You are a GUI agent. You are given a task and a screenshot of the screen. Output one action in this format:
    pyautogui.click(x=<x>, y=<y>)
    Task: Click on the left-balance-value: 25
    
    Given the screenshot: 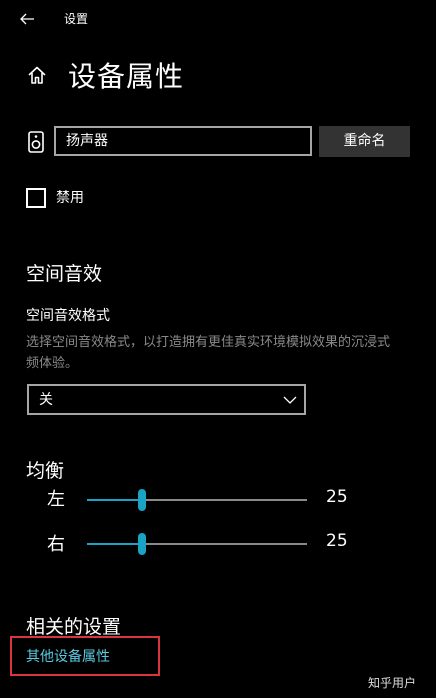 What is the action you would take?
    pyautogui.click(x=337, y=497)
    